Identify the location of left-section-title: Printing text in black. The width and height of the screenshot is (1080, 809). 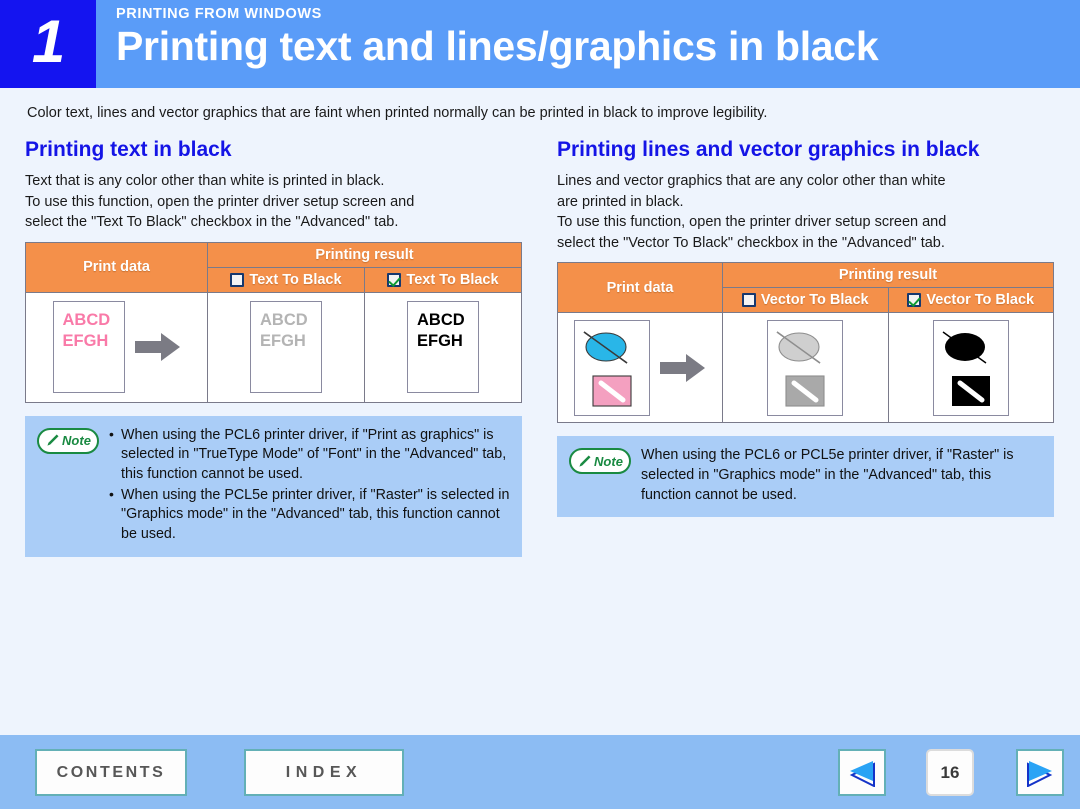
(128, 149).